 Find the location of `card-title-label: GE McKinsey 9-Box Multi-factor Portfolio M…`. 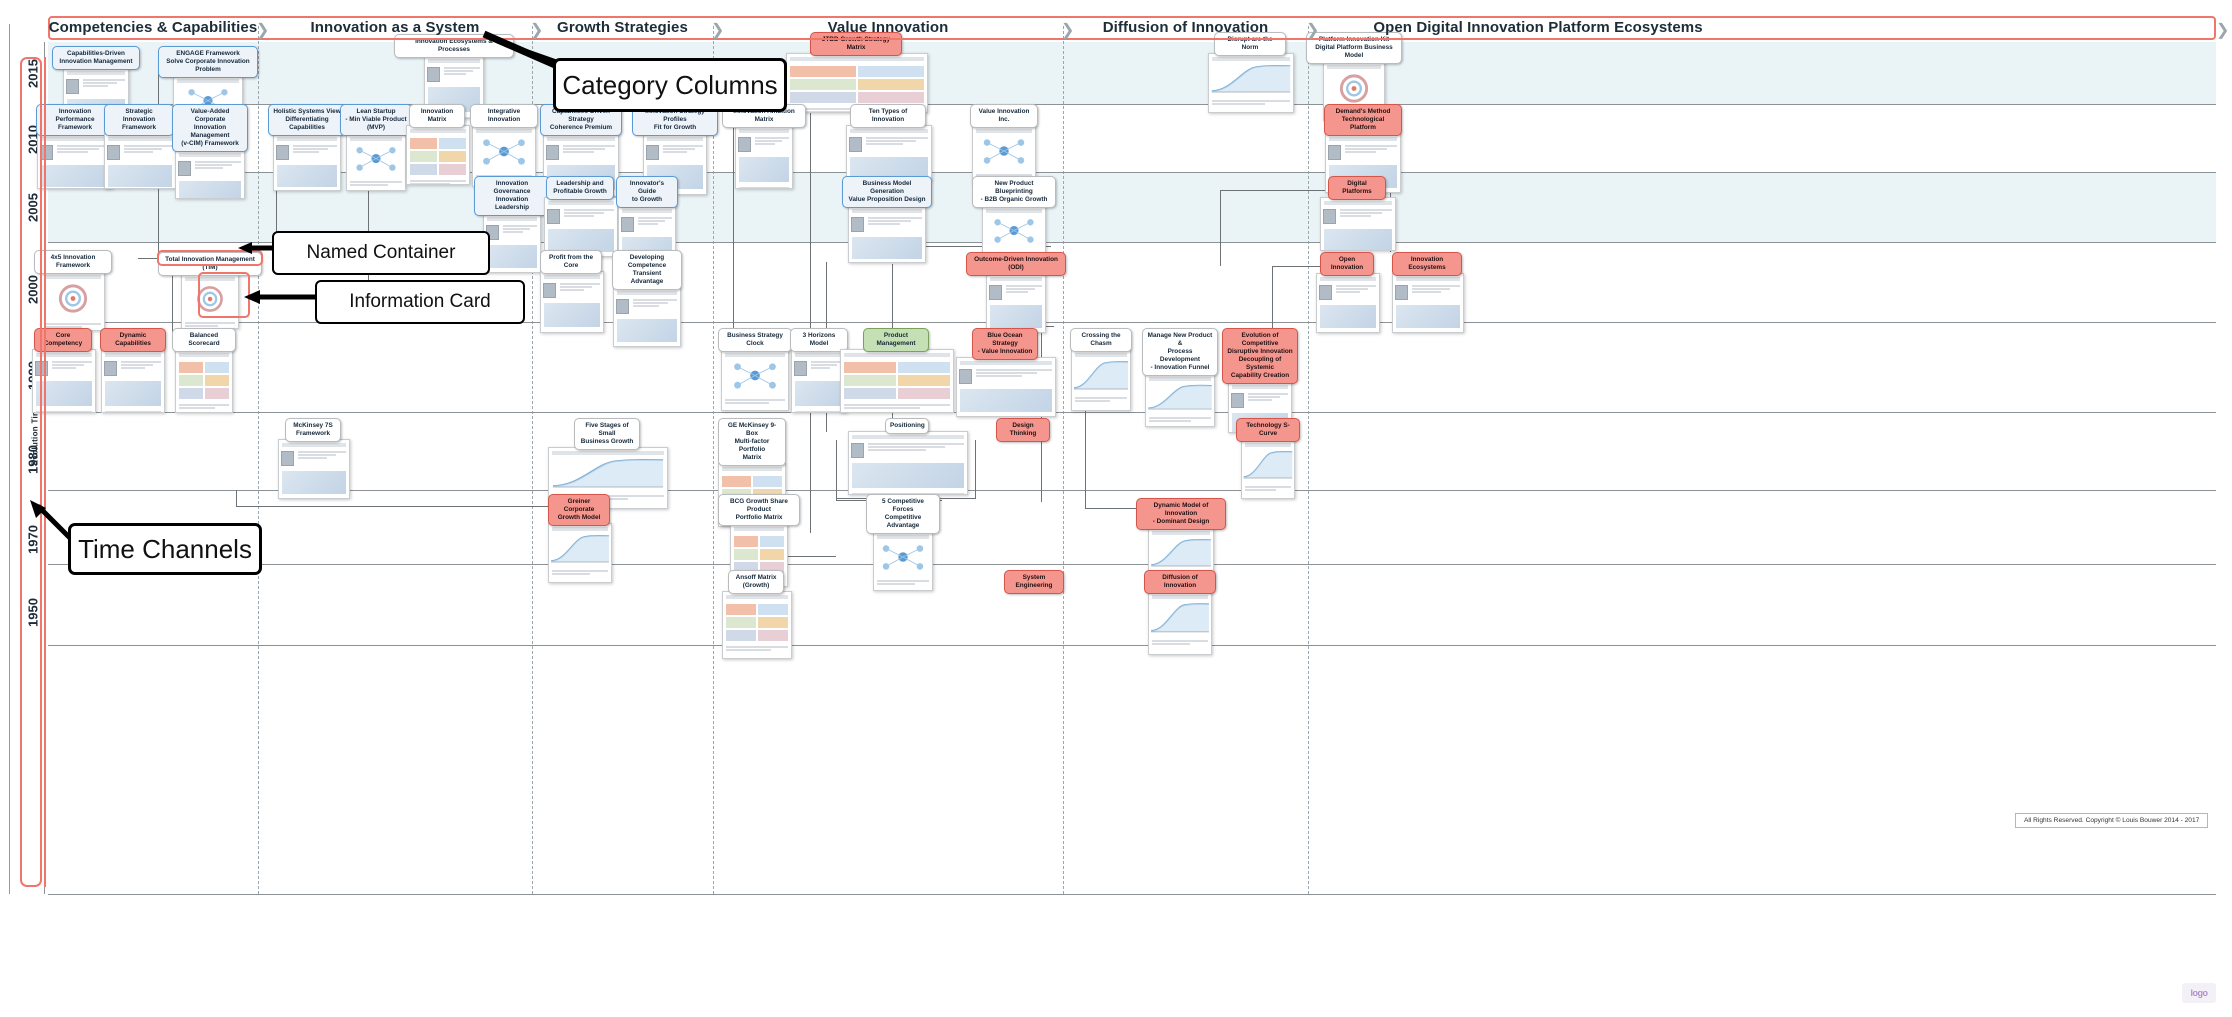

card-title-label: GE McKinsey 9-Box Multi-factor Portfolio M… is located at coordinates (752, 442).